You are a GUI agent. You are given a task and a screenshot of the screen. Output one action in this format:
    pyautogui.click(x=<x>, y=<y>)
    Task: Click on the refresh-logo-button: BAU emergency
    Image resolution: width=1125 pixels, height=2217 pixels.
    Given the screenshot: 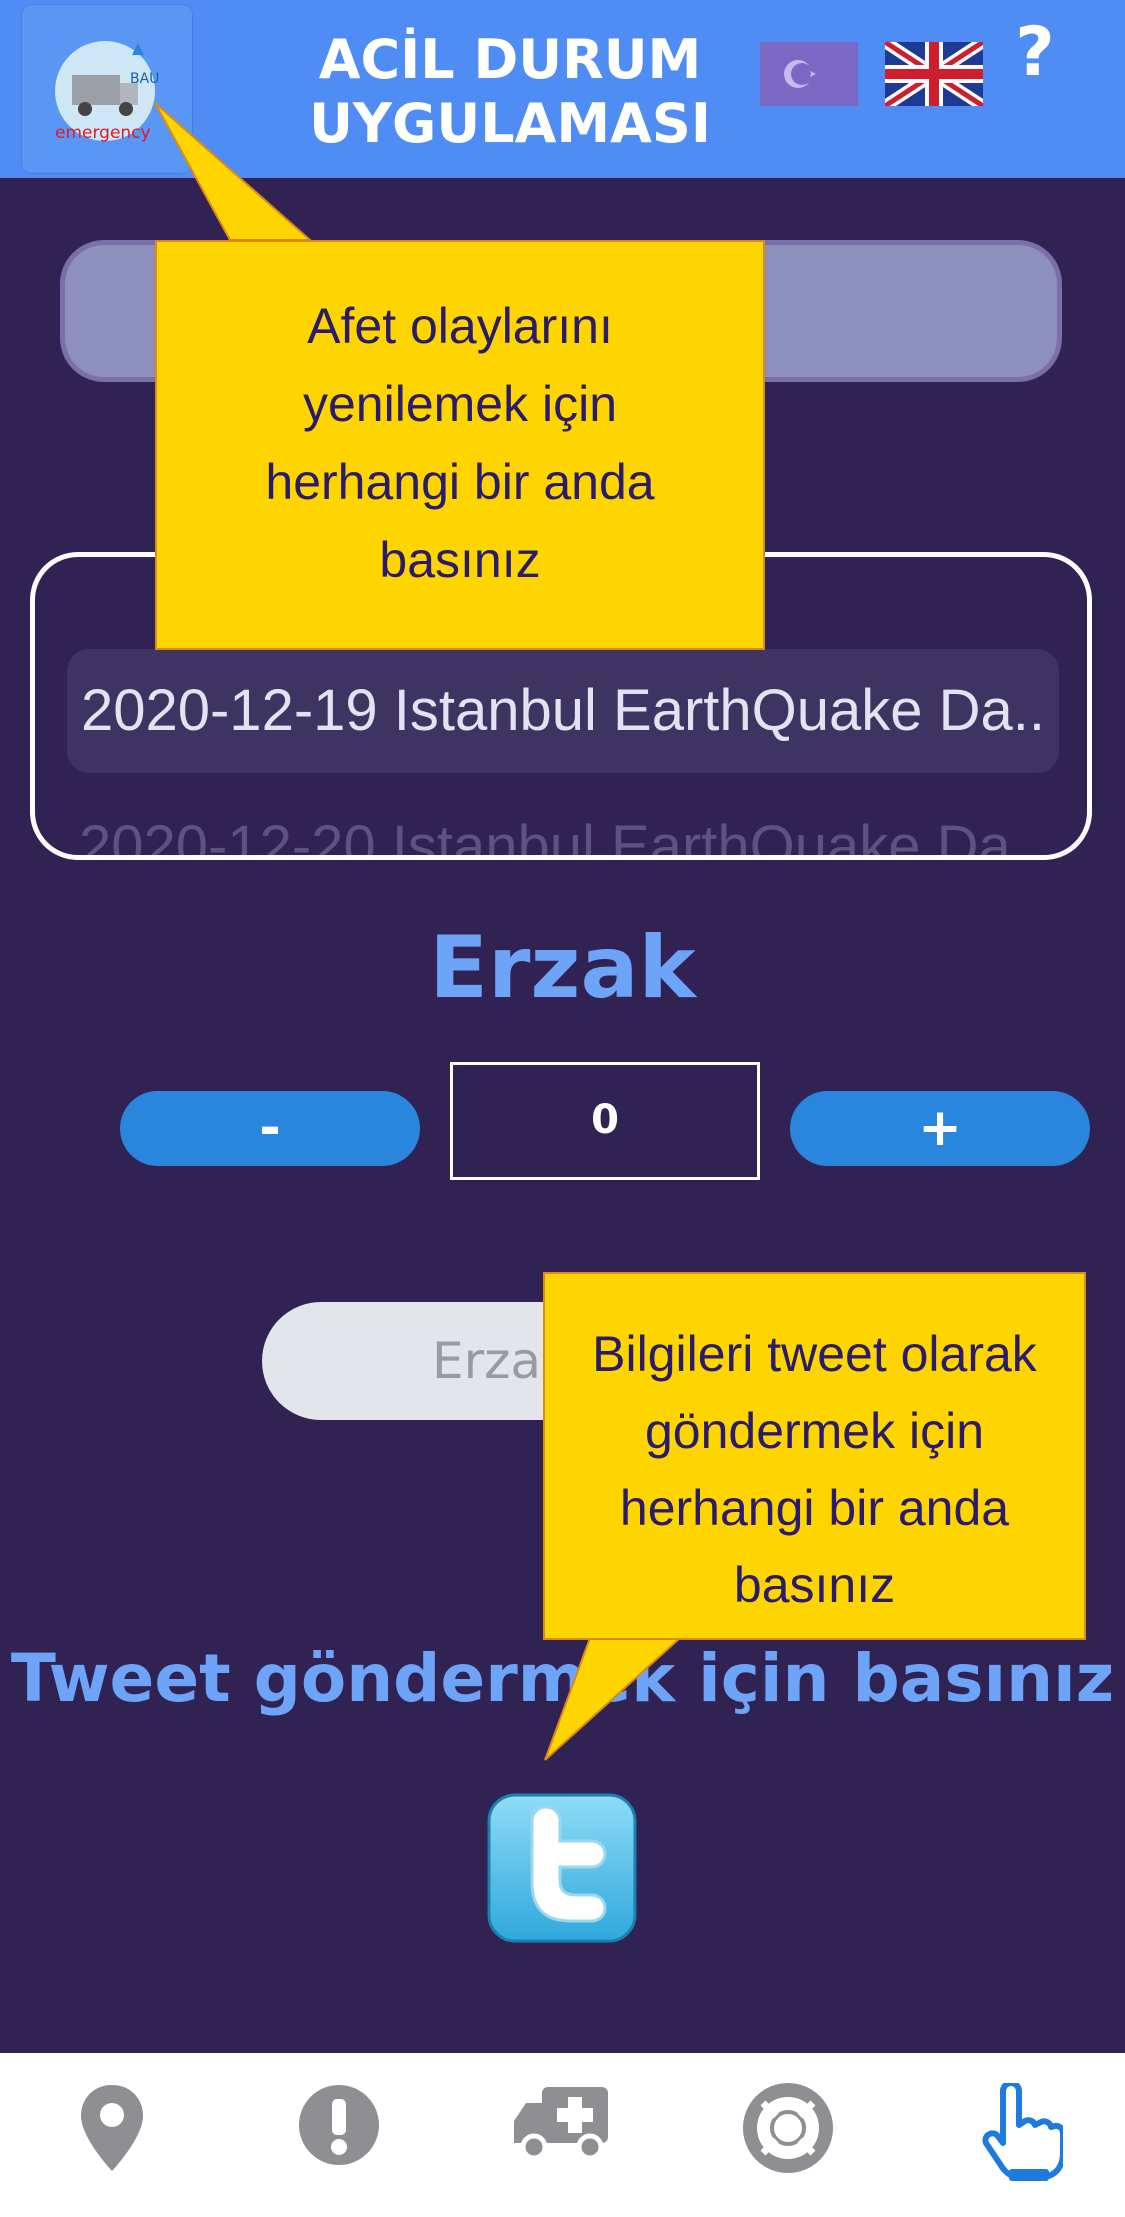 What is the action you would take?
    pyautogui.click(x=107, y=89)
    